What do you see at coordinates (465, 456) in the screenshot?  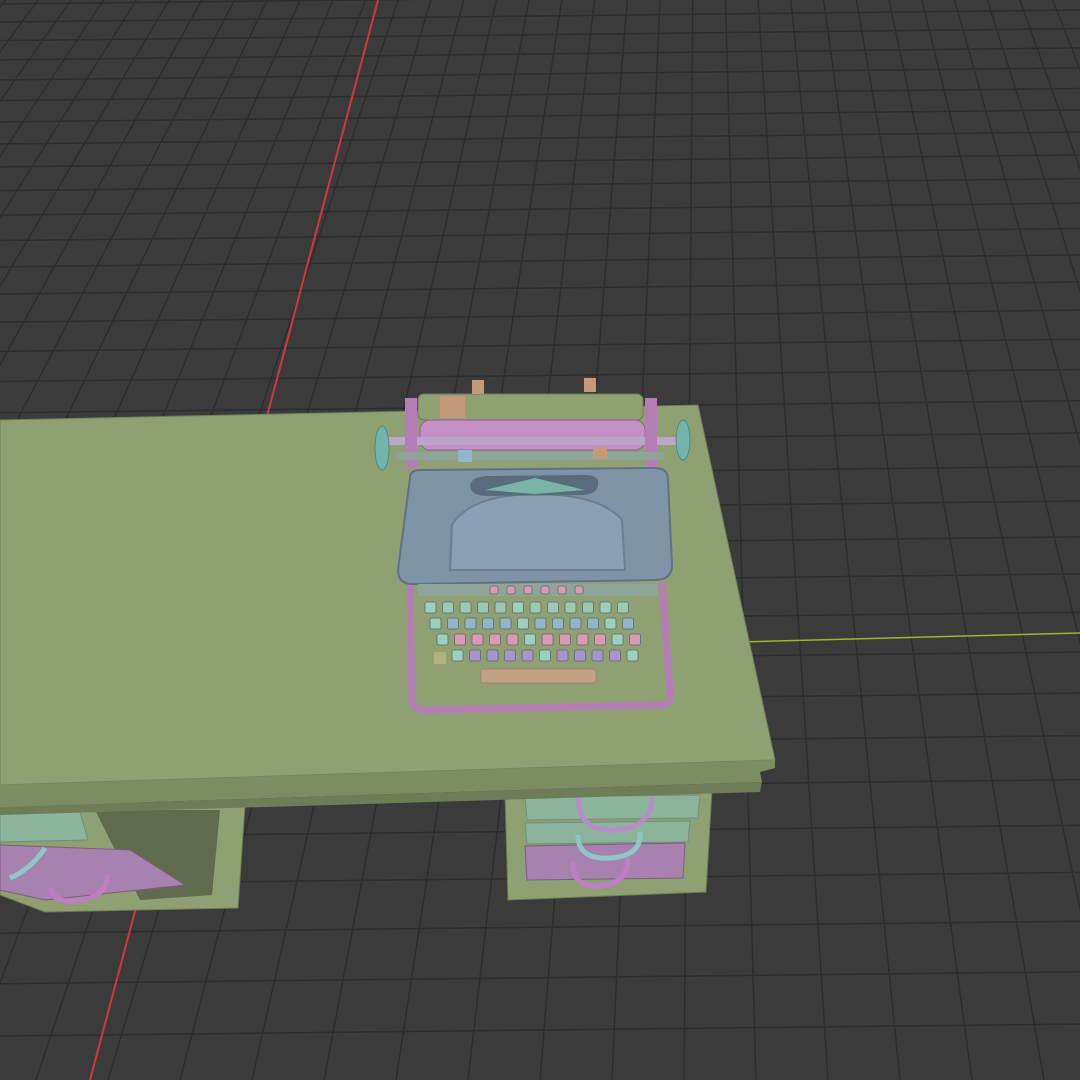 I see `margin-stop-left` at bounding box center [465, 456].